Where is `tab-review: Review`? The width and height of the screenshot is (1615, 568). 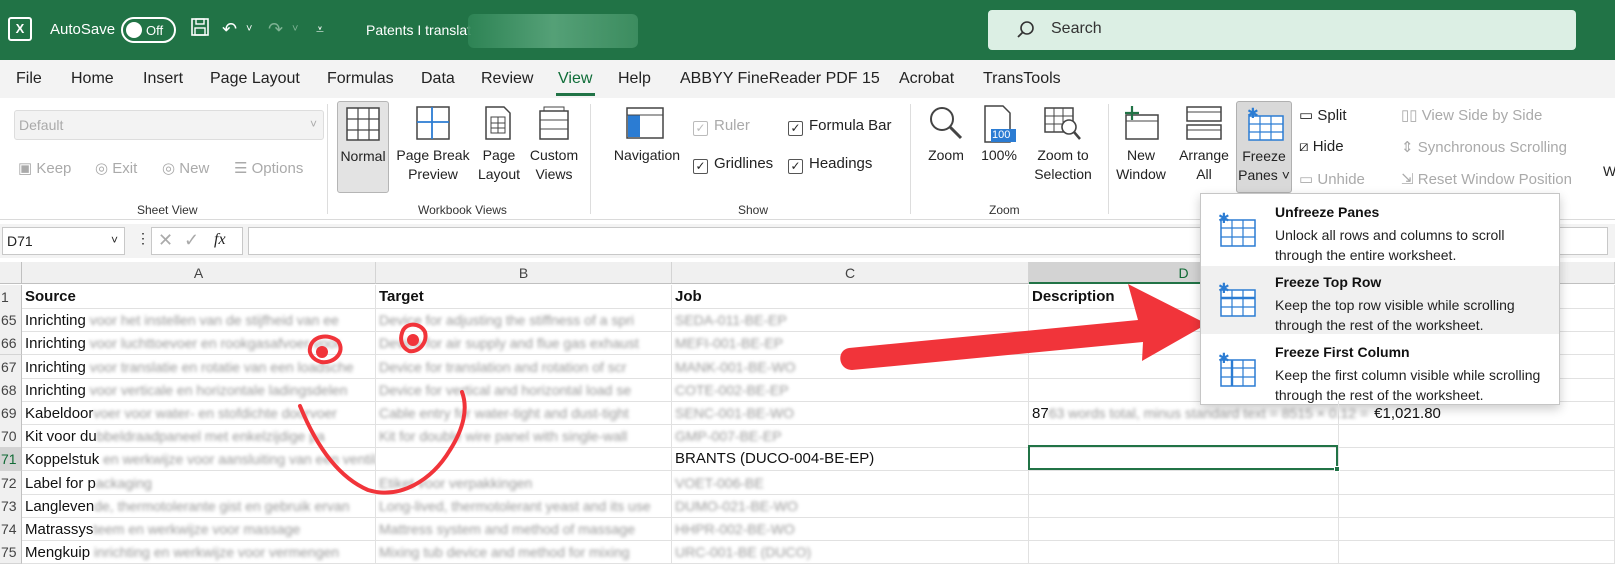 tab-review: Review is located at coordinates (507, 79).